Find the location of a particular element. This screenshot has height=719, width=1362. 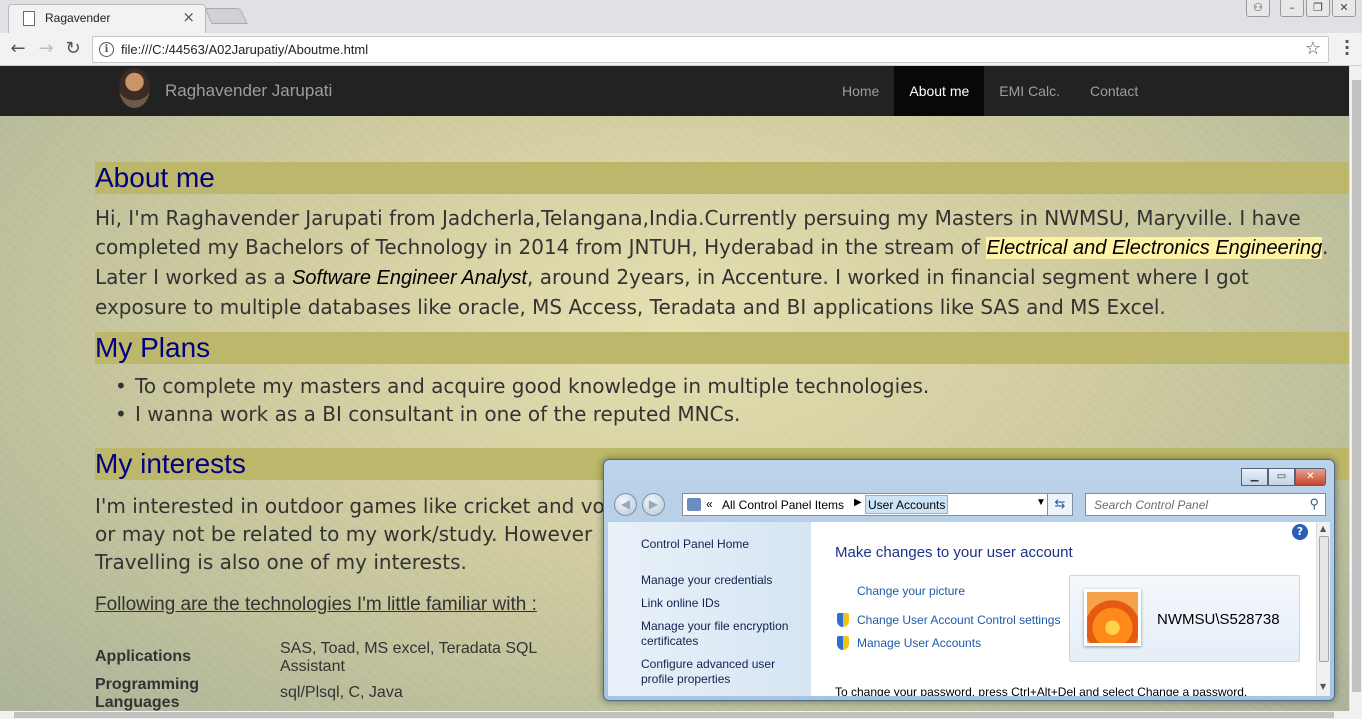

back-arrow-icon: ◀ is located at coordinates (625, 504).